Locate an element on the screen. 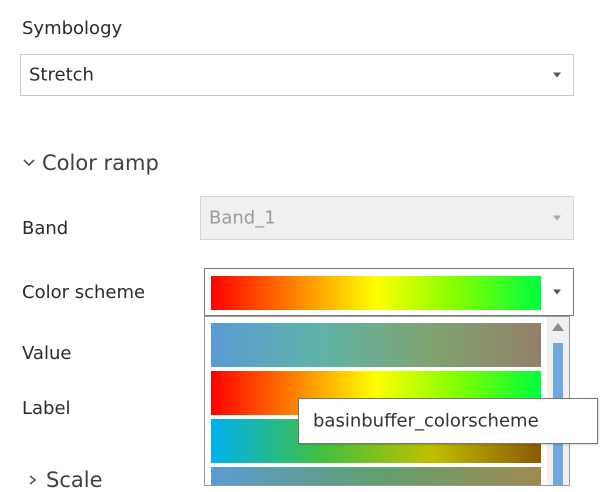 The image size is (602, 492). partial-section-title: Scale is located at coordinates (74, 480).